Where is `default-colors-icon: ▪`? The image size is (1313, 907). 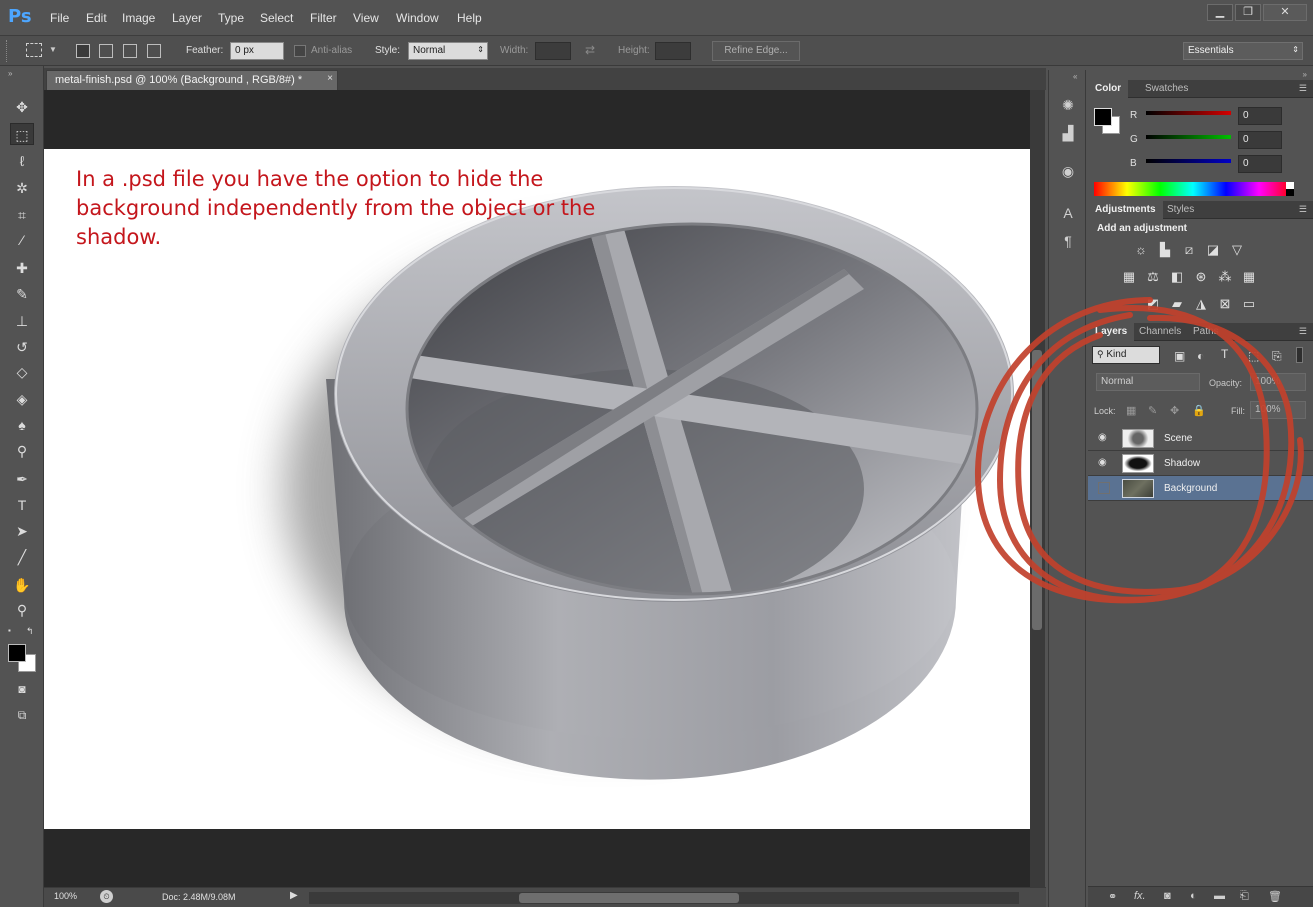 default-colors-icon: ▪ is located at coordinates (9, 630).